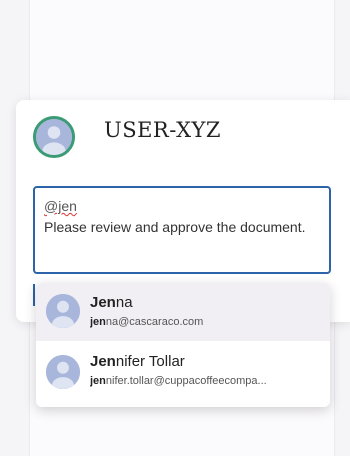 This screenshot has height=456, width=350. Describe the element at coordinates (147, 322) in the screenshot. I see `suggestion-email: jenna@cascaraco.com` at that location.